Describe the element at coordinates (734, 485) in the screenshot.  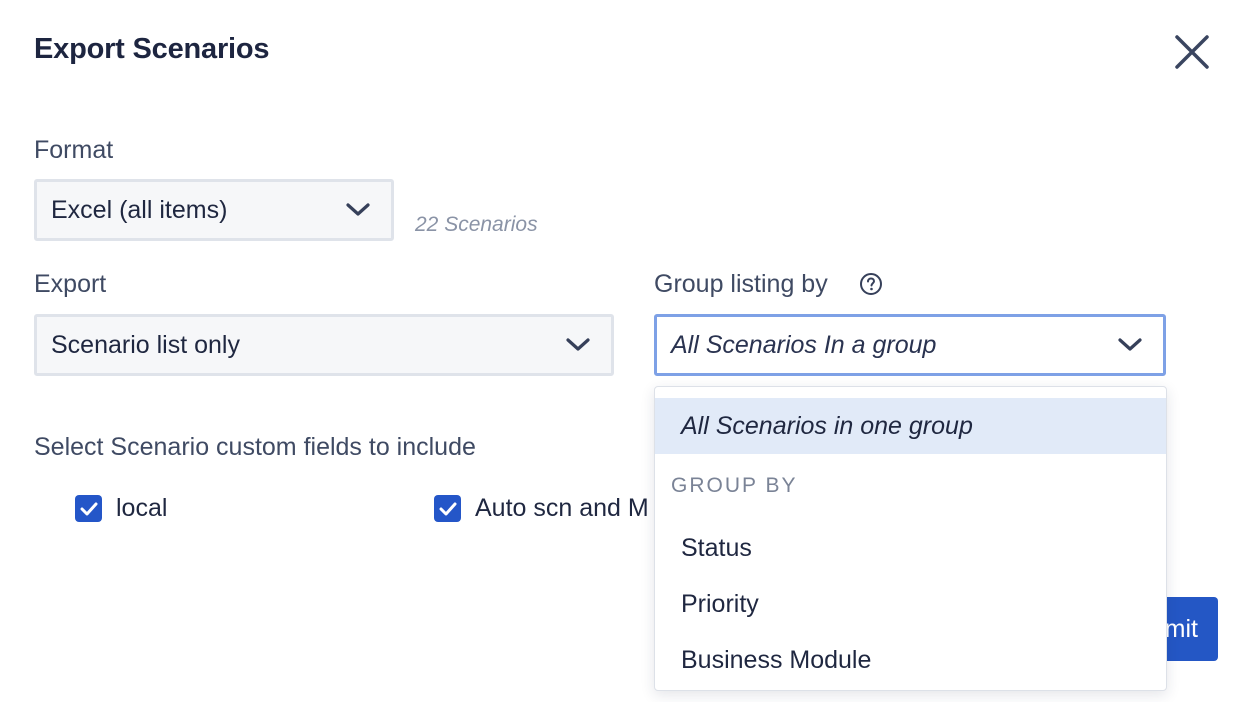
I see `dropdown-group-header: GROUP BY` at that location.